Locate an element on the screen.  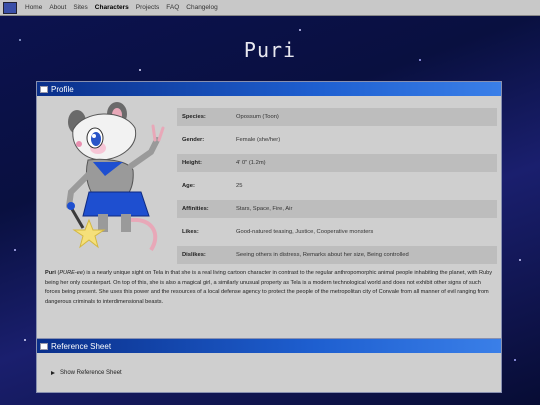
stat-row-height: Height: 4' 0" (1.2m) is located at coordinates (337, 163).